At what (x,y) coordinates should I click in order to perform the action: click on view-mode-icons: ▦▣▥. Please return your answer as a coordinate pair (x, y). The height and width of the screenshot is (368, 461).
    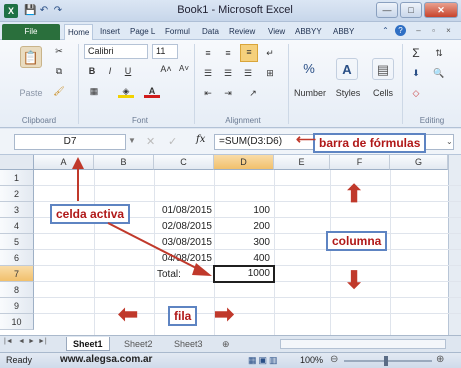
    Looking at the image, I should click on (264, 360).